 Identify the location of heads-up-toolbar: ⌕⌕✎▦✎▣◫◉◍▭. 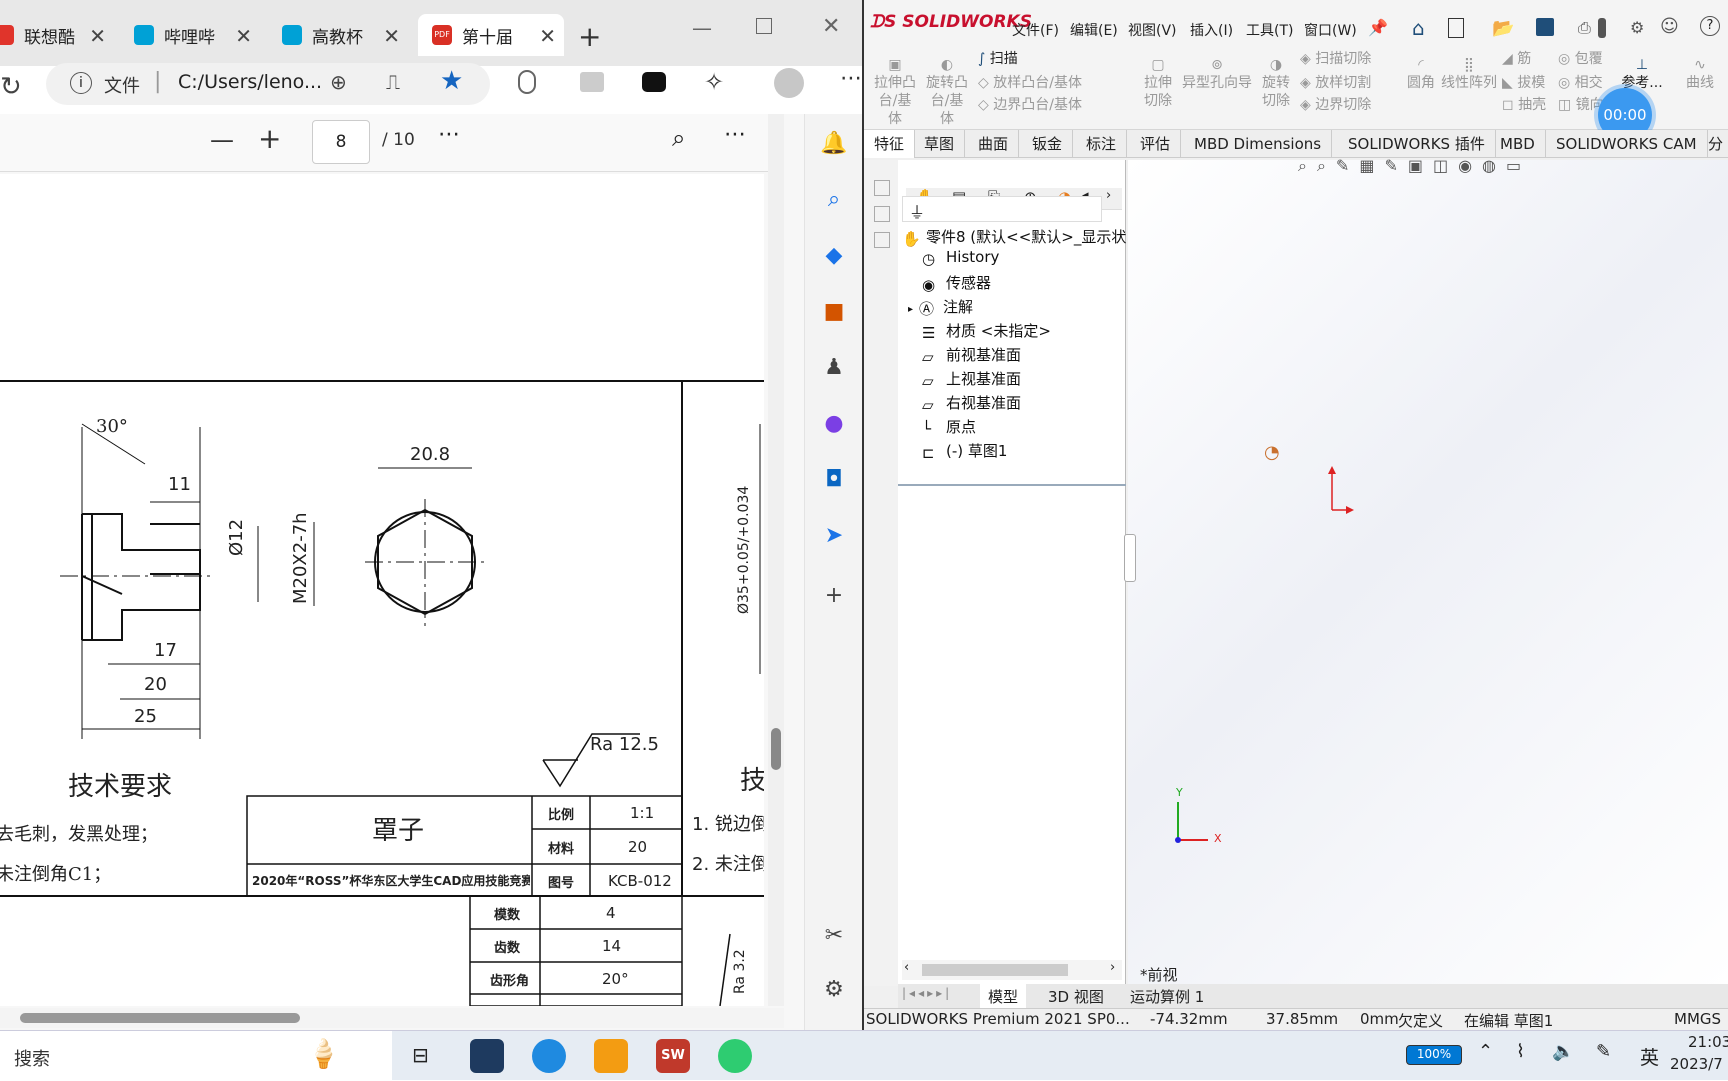
(1473, 169).